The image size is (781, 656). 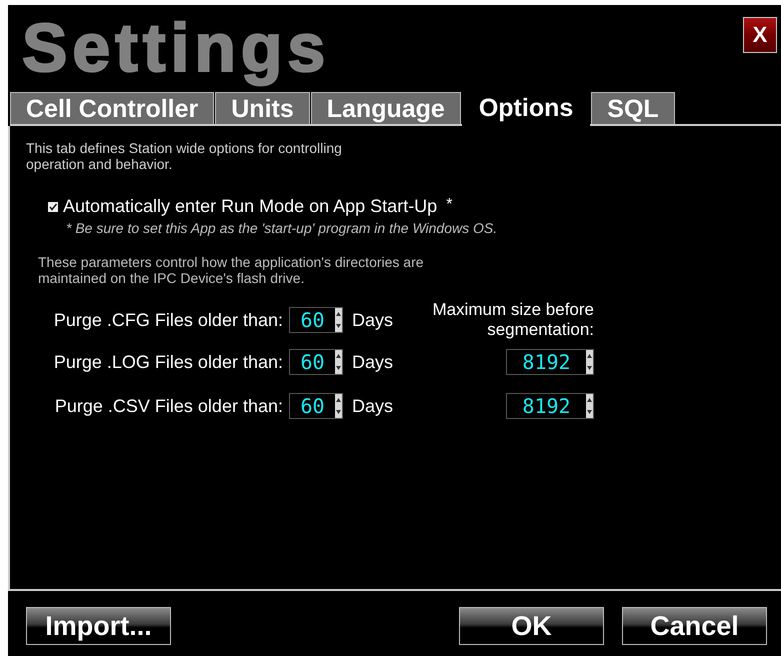 I want to click on asterisk: *, so click(x=449, y=205).